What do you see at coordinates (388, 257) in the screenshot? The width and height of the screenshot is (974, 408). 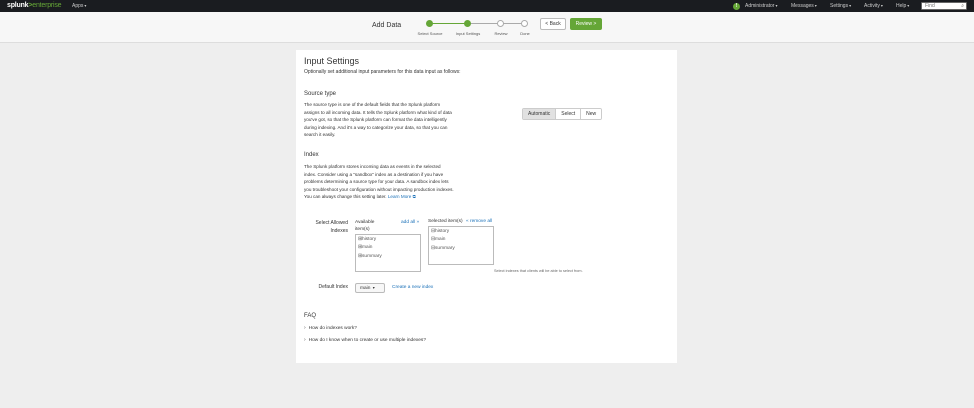 I see `available-item: ⊞summary` at bounding box center [388, 257].